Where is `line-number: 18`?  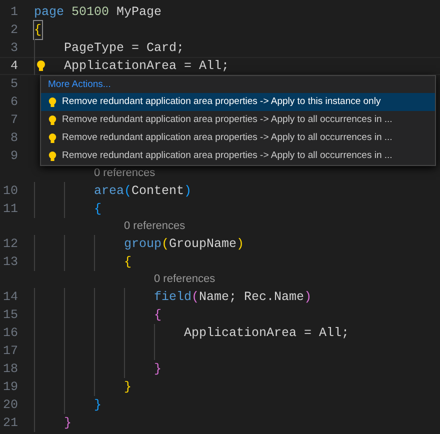
line-number: 18 is located at coordinates (10, 369).